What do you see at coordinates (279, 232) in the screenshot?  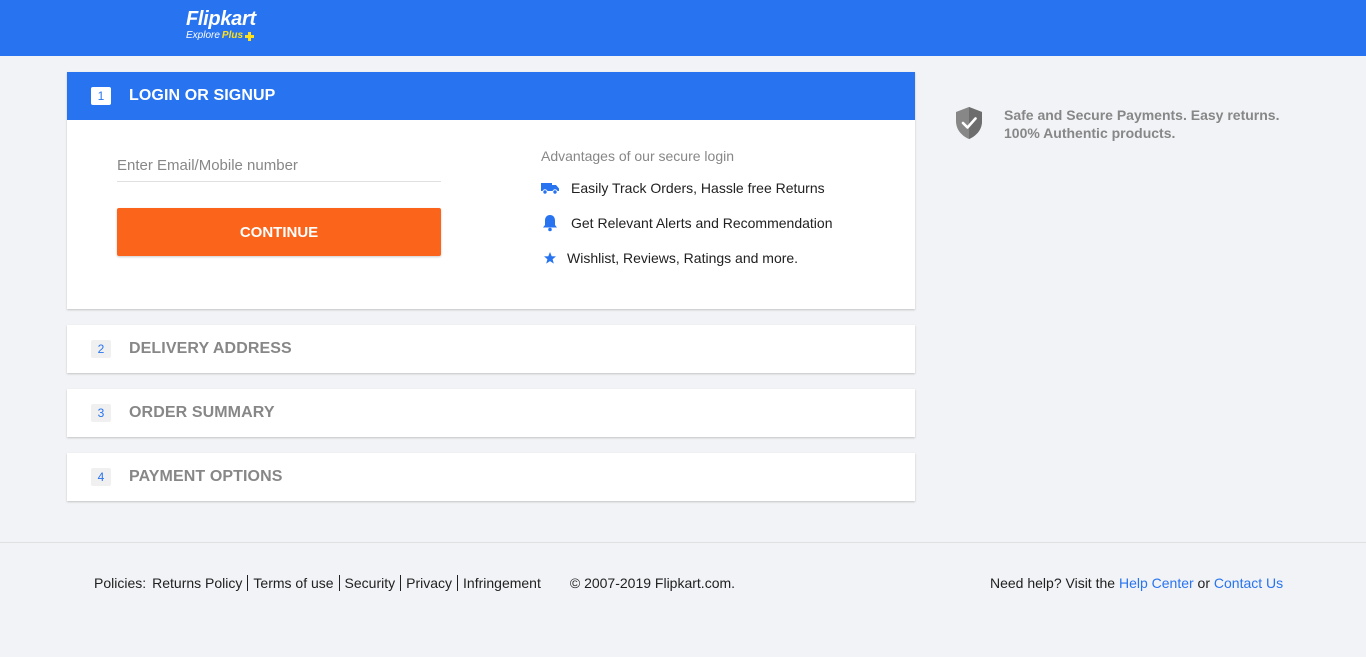 I see `continue-button: CONTINUE` at bounding box center [279, 232].